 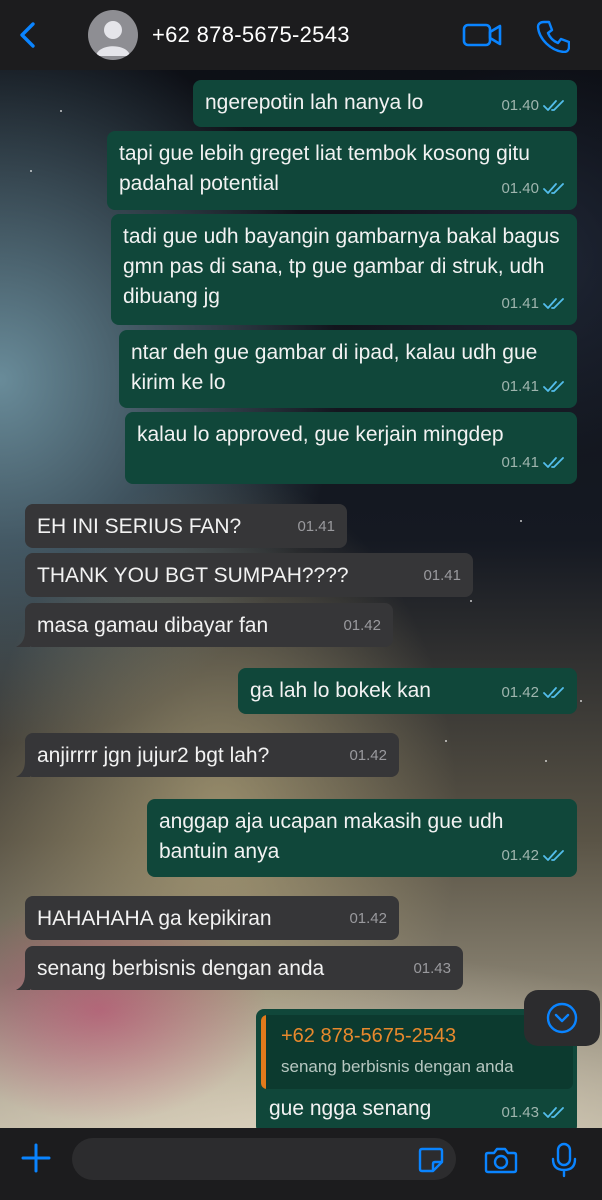 I want to click on message-input, so click(x=264, y=1159).